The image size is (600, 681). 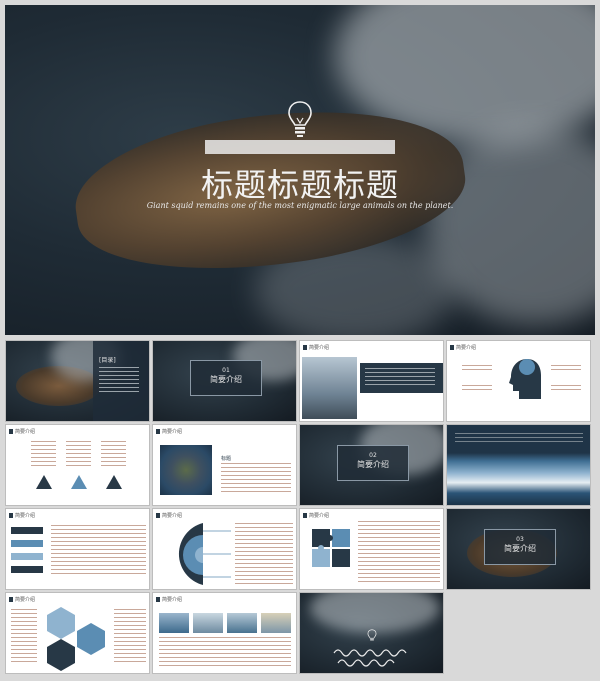 I want to click on caption-title: 标题, so click(x=226, y=459).